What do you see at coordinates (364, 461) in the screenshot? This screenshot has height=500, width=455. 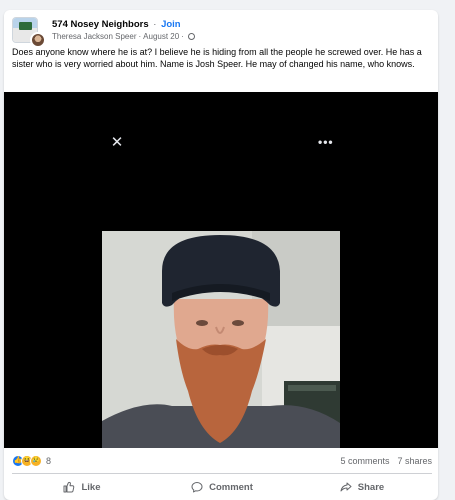 I see `comments-count: 5 comments` at bounding box center [364, 461].